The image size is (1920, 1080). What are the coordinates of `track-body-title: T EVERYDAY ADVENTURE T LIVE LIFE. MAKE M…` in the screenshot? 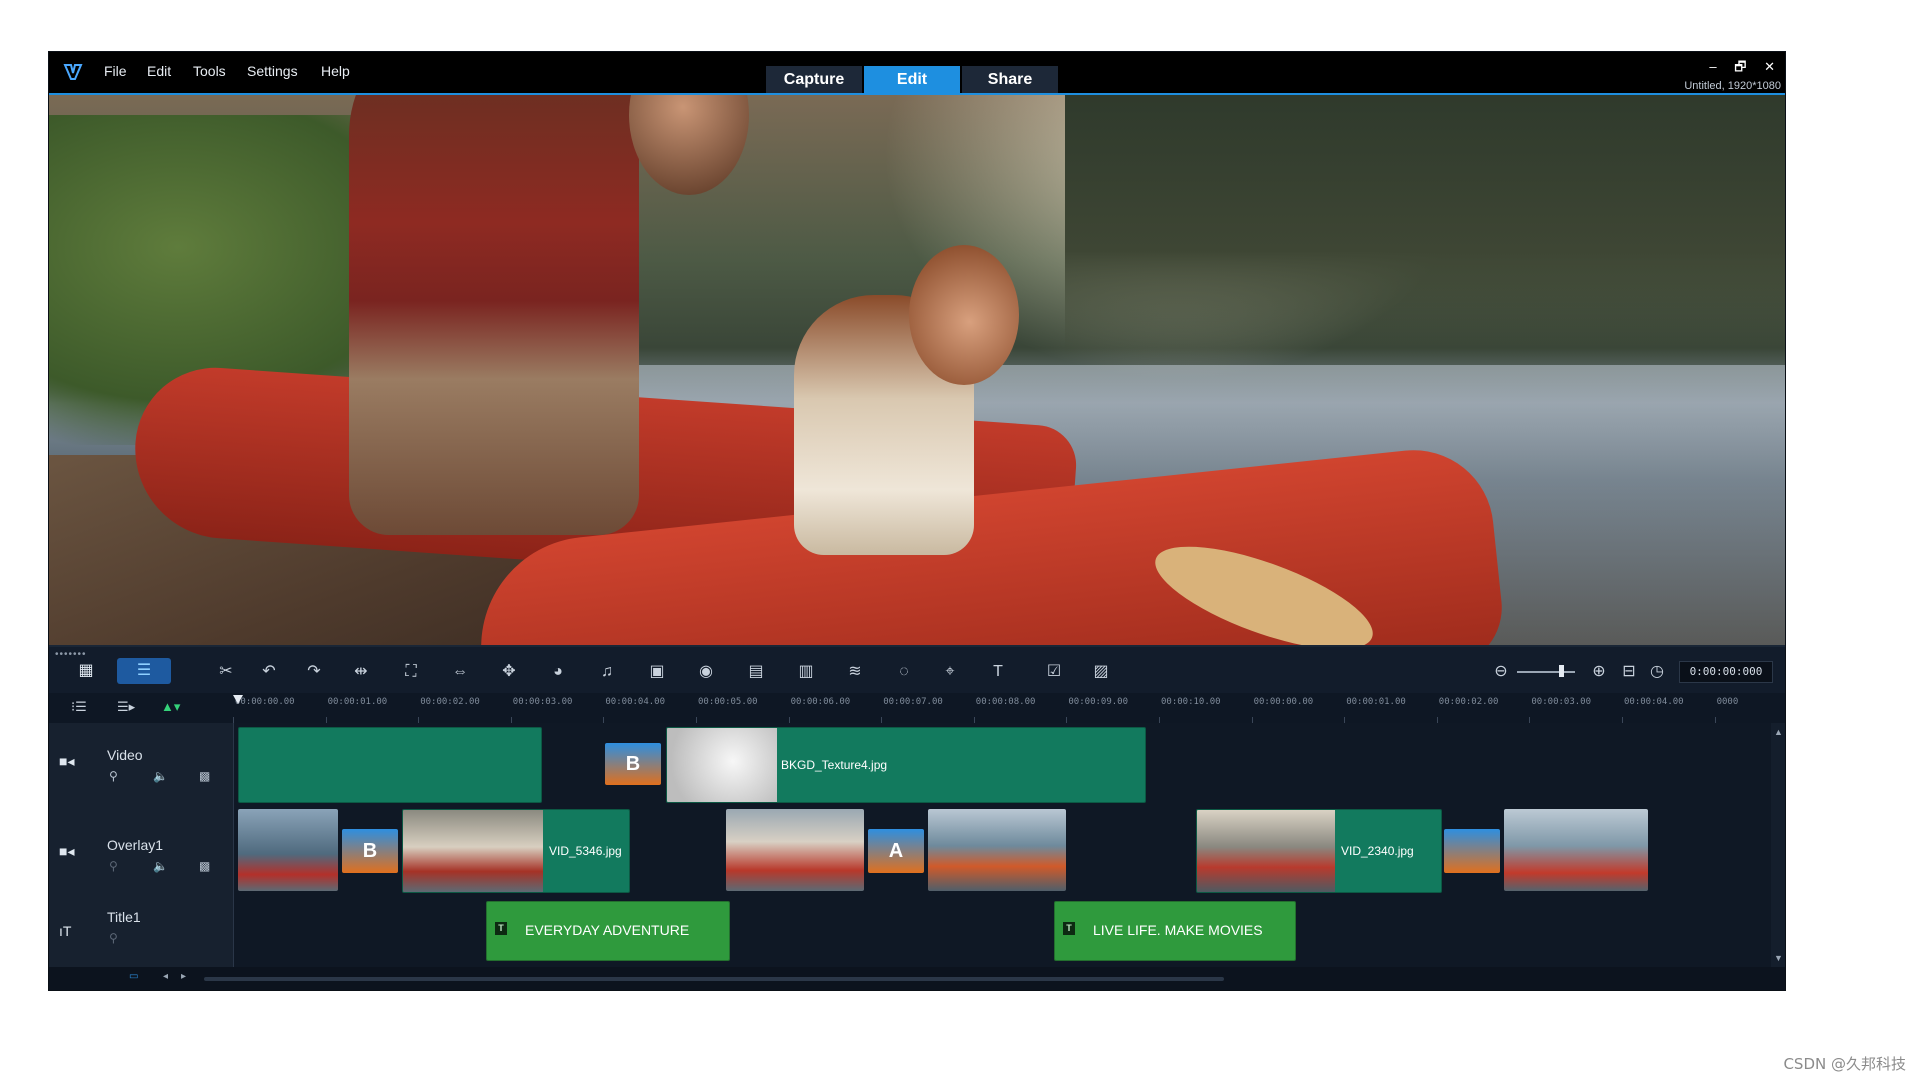 It's located at (1002, 932).